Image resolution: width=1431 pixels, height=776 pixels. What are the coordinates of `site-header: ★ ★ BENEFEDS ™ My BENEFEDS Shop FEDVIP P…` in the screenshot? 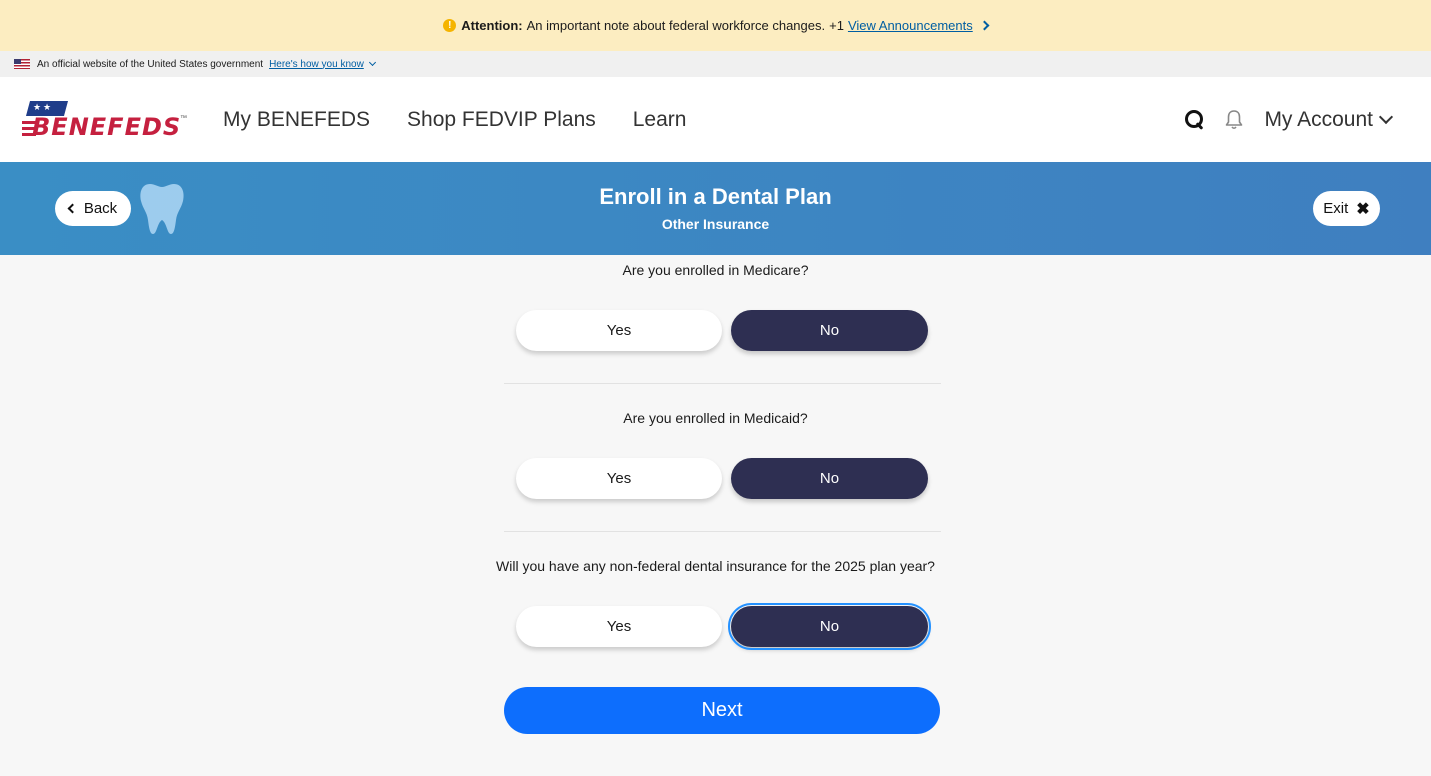 It's located at (715, 119).